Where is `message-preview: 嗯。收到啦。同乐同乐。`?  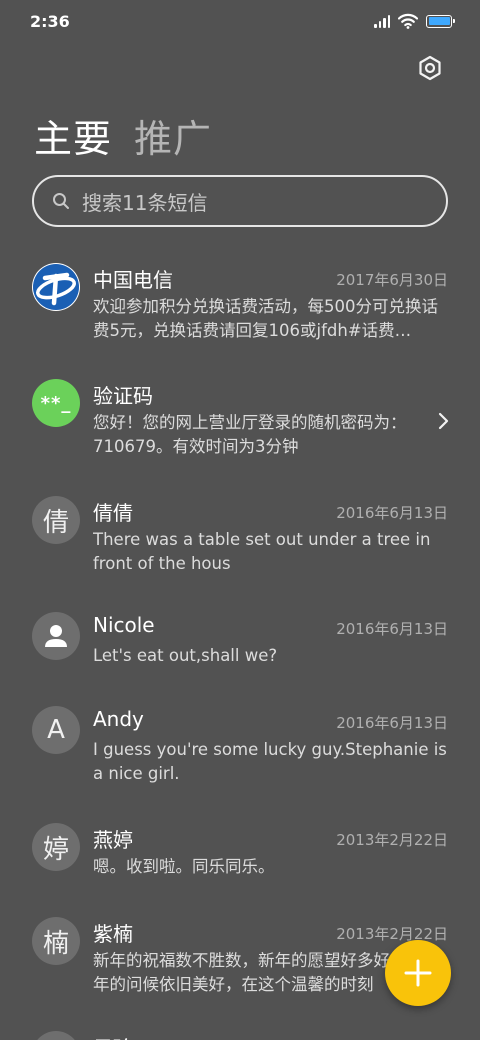 message-preview: 嗯。收到啦。同乐同乐。 is located at coordinates (184, 866).